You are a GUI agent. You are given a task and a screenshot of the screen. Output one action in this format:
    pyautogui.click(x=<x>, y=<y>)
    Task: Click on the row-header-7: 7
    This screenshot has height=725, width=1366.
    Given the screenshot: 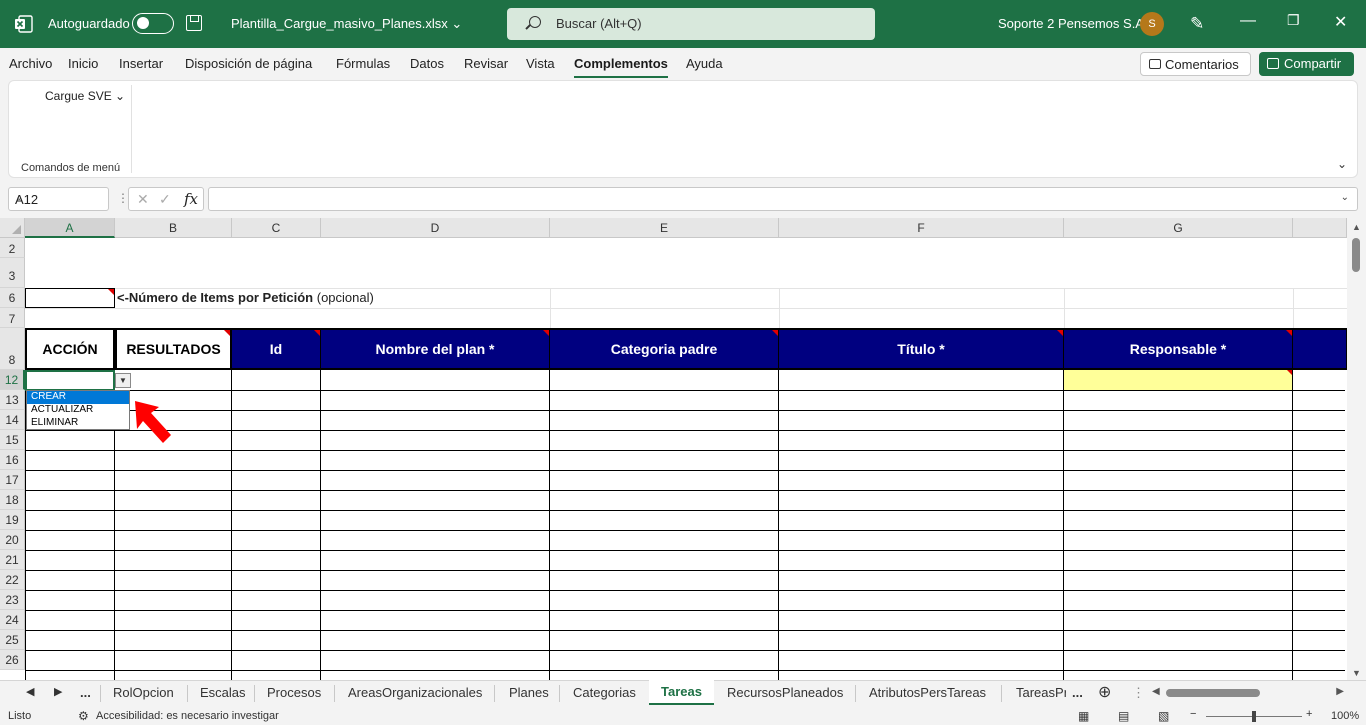 What is the action you would take?
    pyautogui.click(x=12, y=318)
    